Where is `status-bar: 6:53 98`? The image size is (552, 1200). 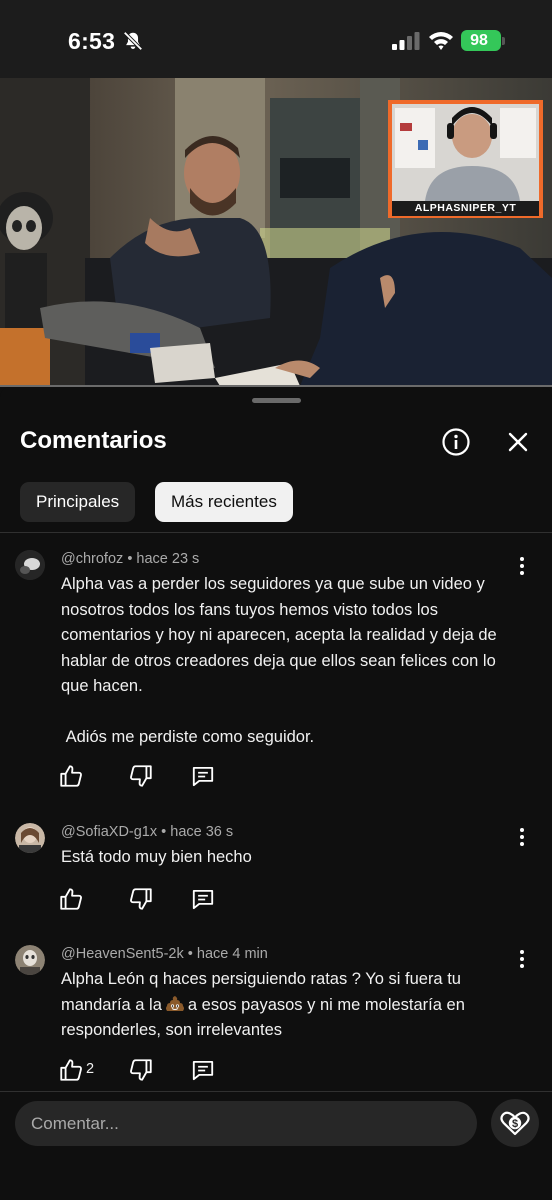 status-bar: 6:53 98 is located at coordinates (276, 39).